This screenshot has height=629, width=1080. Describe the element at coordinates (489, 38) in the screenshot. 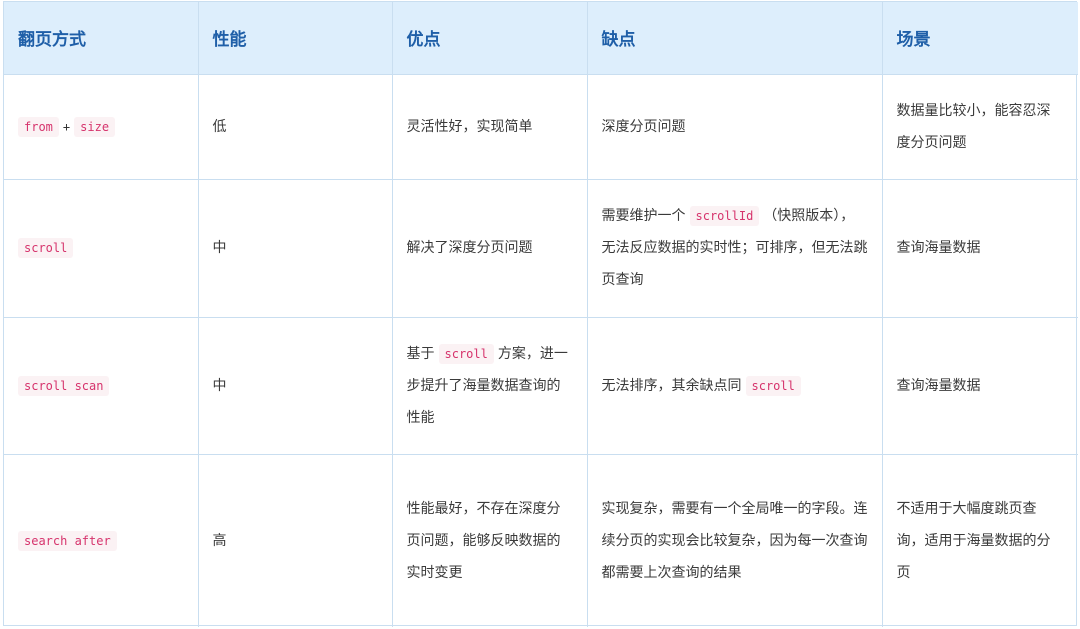

I see `header-pros: 优点` at that location.